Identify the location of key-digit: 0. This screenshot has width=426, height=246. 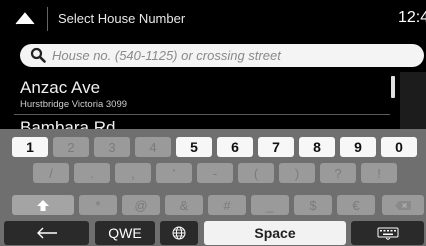
(399, 147).